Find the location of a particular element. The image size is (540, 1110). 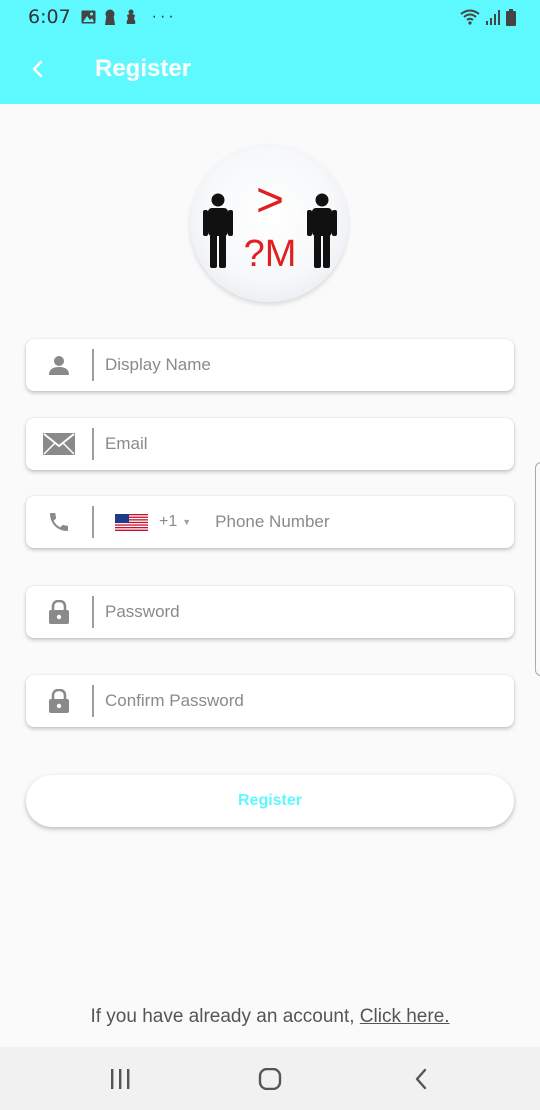

confirm-password-field: Confirm Password is located at coordinates (270, 701).